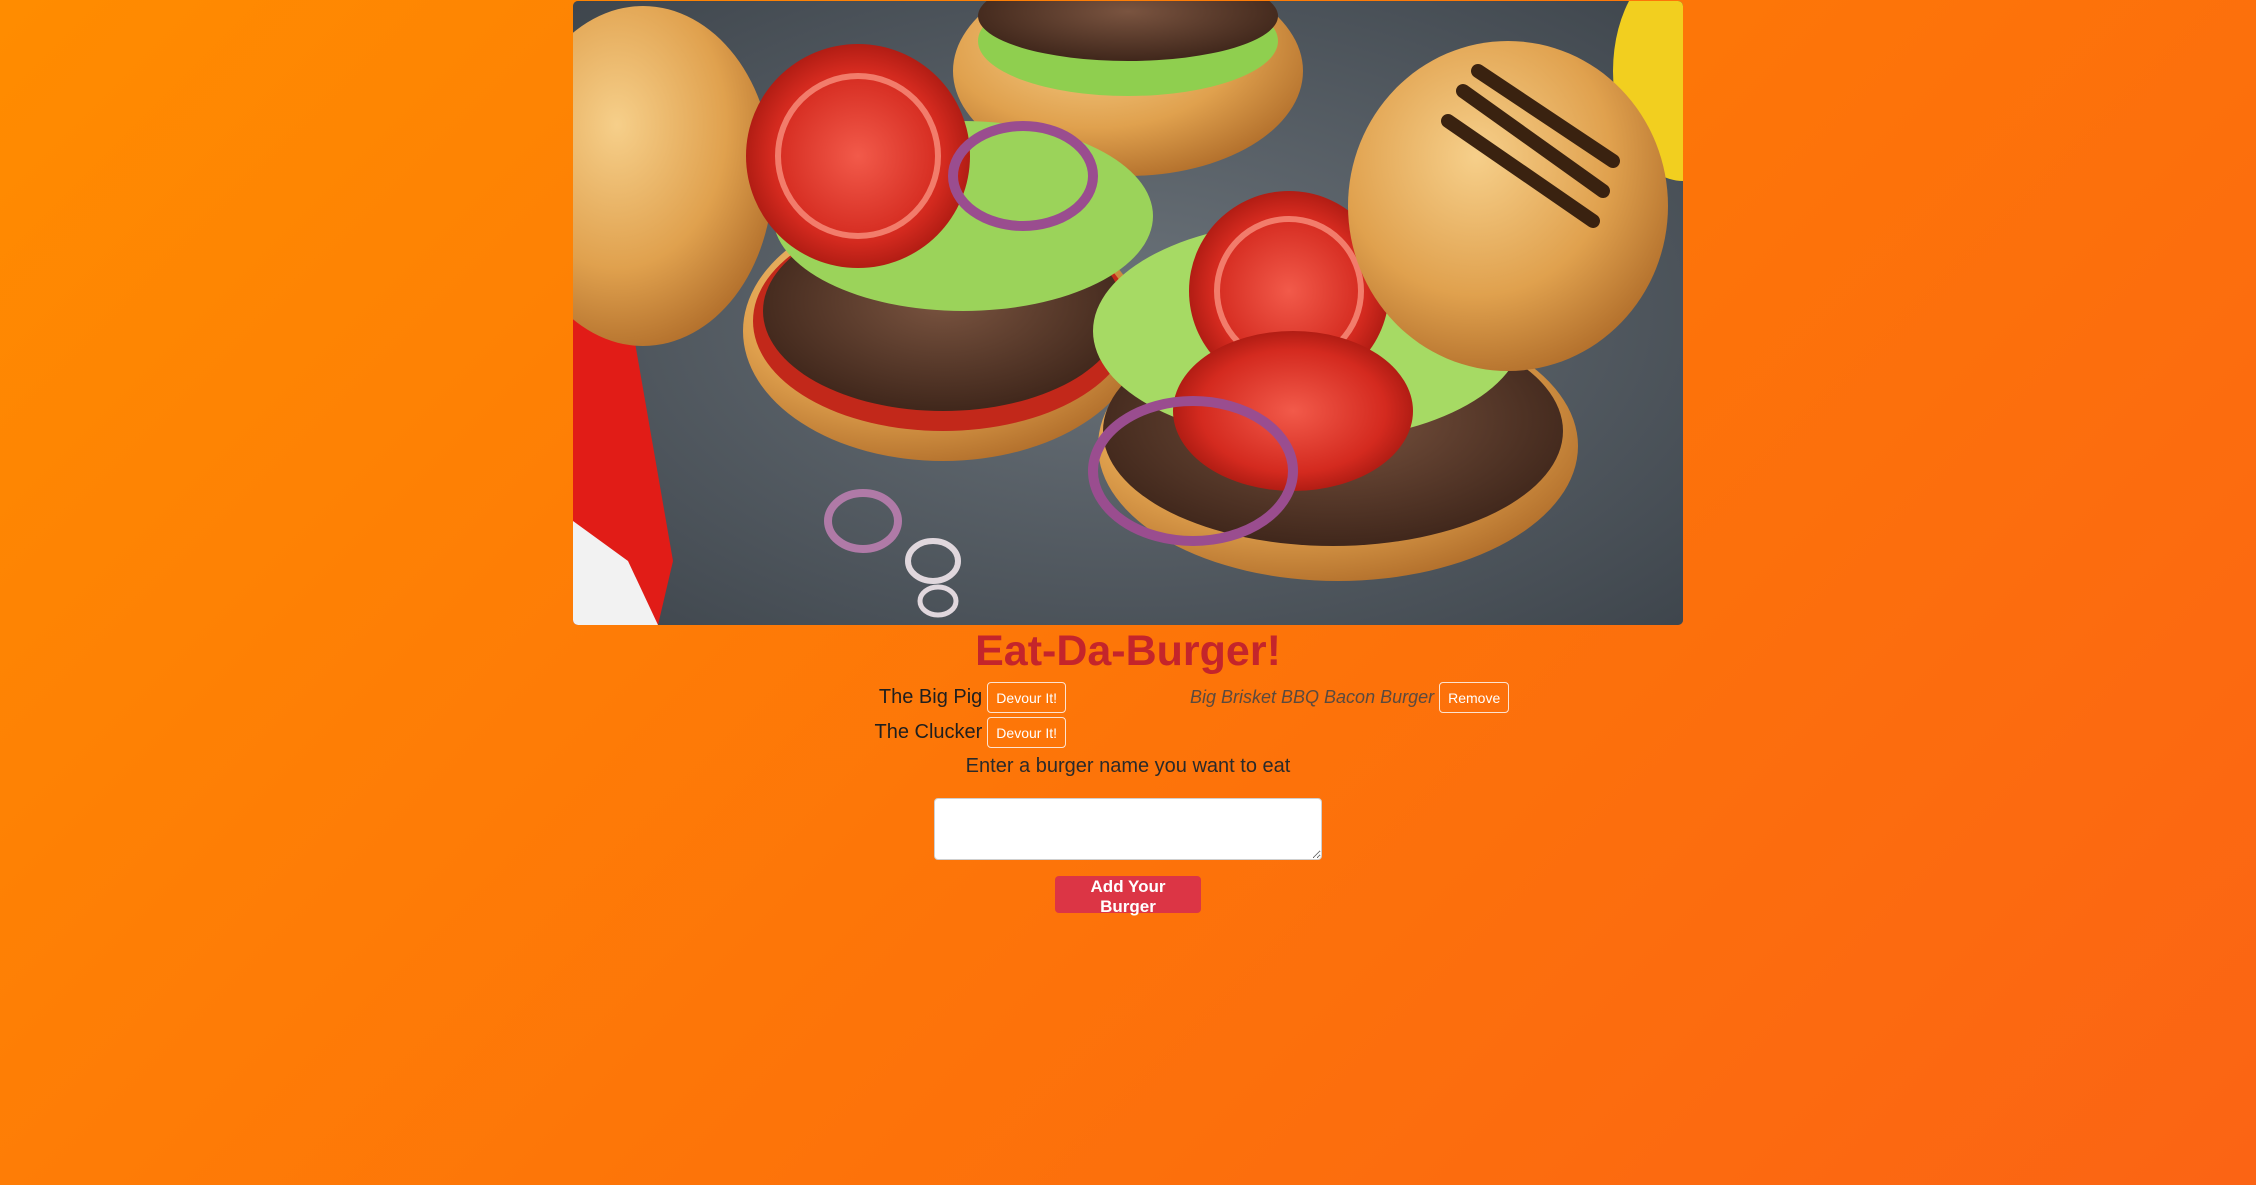 Image resolution: width=2256 pixels, height=1185 pixels. What do you see at coordinates (1128, 766) in the screenshot?
I see `burger-input-label: Enter a burger name you want to eat` at bounding box center [1128, 766].